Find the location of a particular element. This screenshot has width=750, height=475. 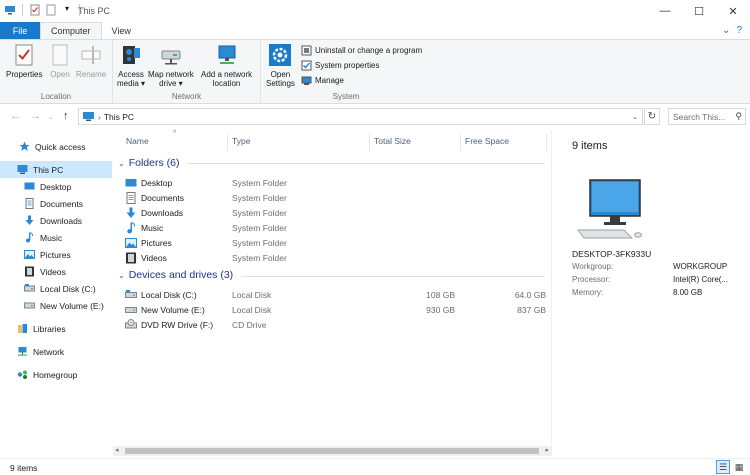

system-properties-button: System properties is located at coordinates (340, 65).